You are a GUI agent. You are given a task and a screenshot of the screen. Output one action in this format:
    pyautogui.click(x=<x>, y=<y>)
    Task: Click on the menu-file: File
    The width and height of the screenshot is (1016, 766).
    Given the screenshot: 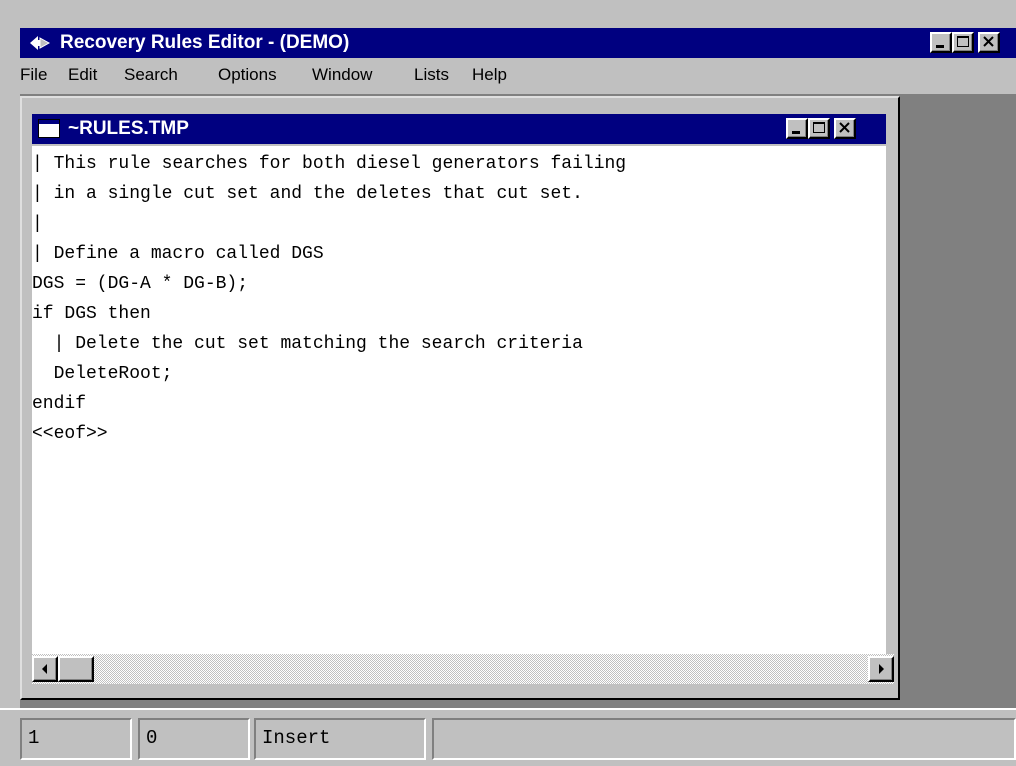 What is the action you would take?
    pyautogui.click(x=33, y=75)
    